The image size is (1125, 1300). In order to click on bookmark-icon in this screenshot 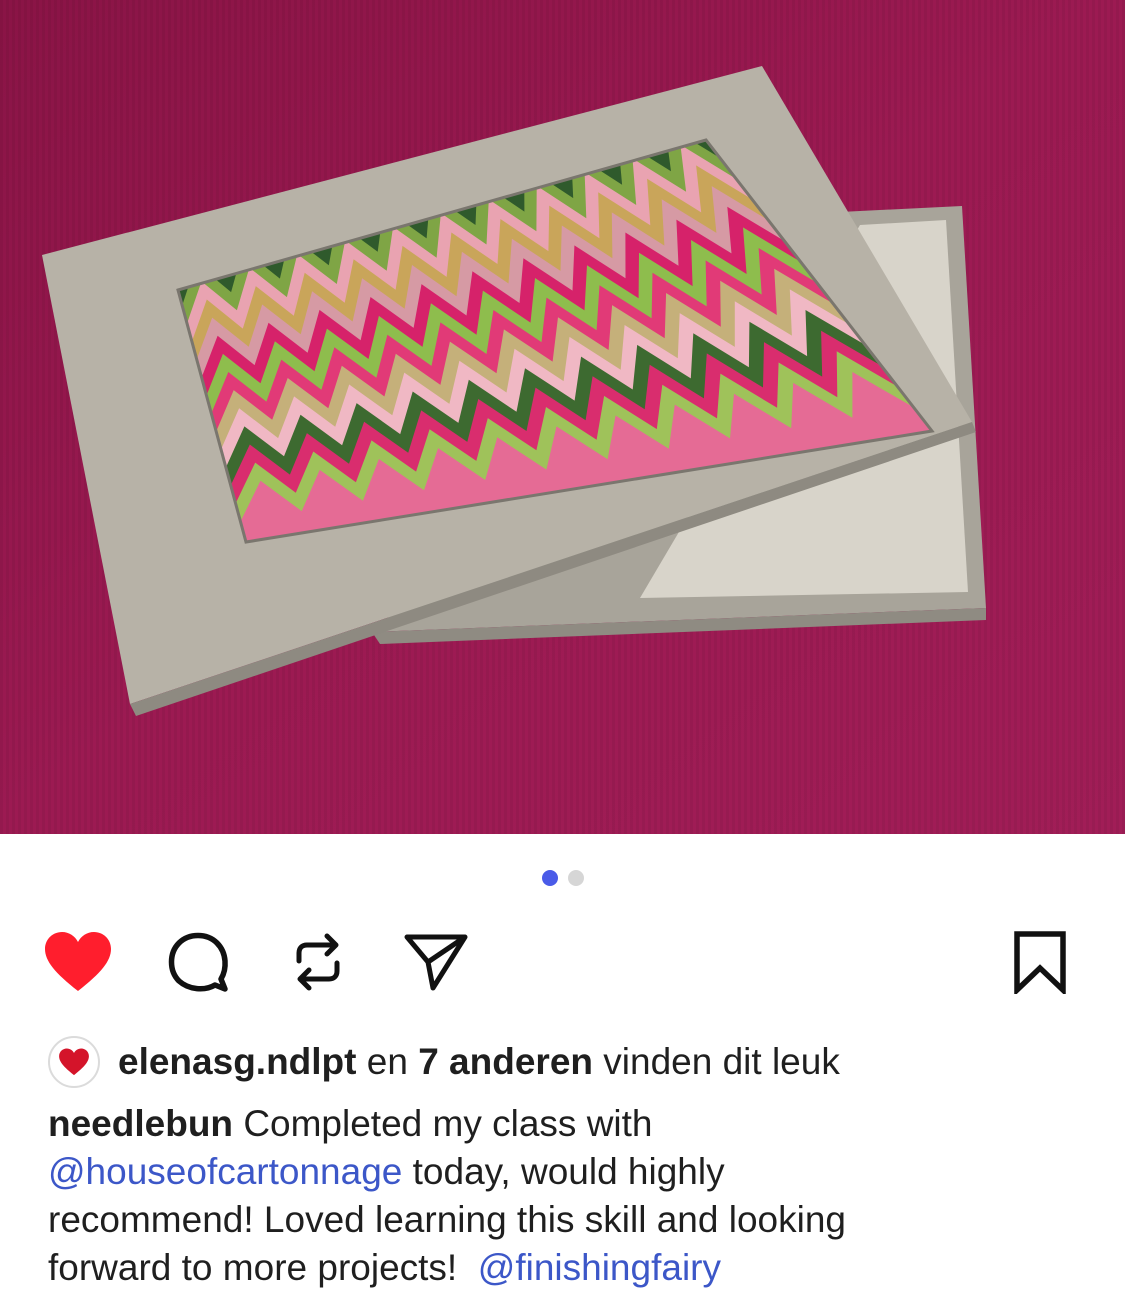, I will do `click(1040, 962)`.